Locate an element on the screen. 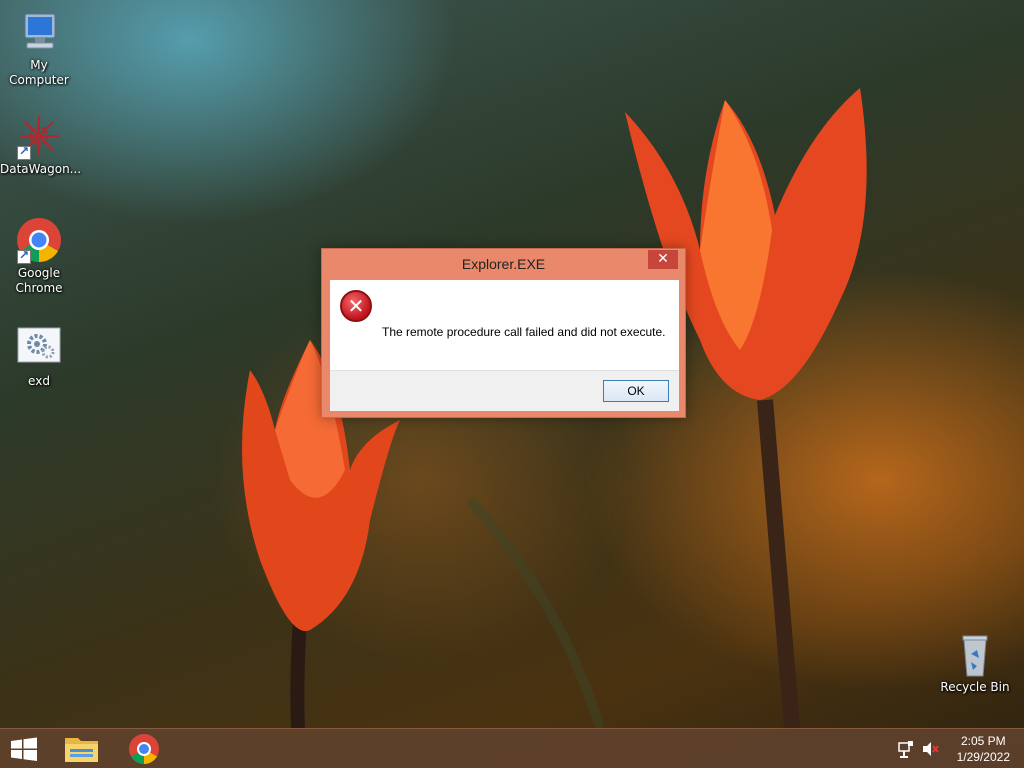  desktop-icon-my-computer: My Computer is located at coordinates (39, 48).